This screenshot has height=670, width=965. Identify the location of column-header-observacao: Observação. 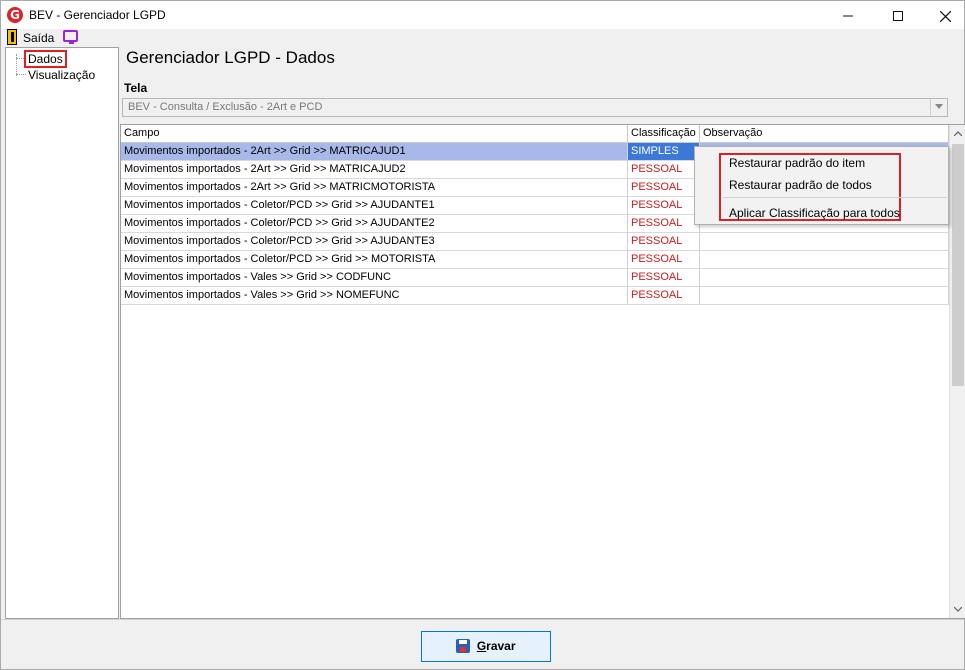
(824, 134).